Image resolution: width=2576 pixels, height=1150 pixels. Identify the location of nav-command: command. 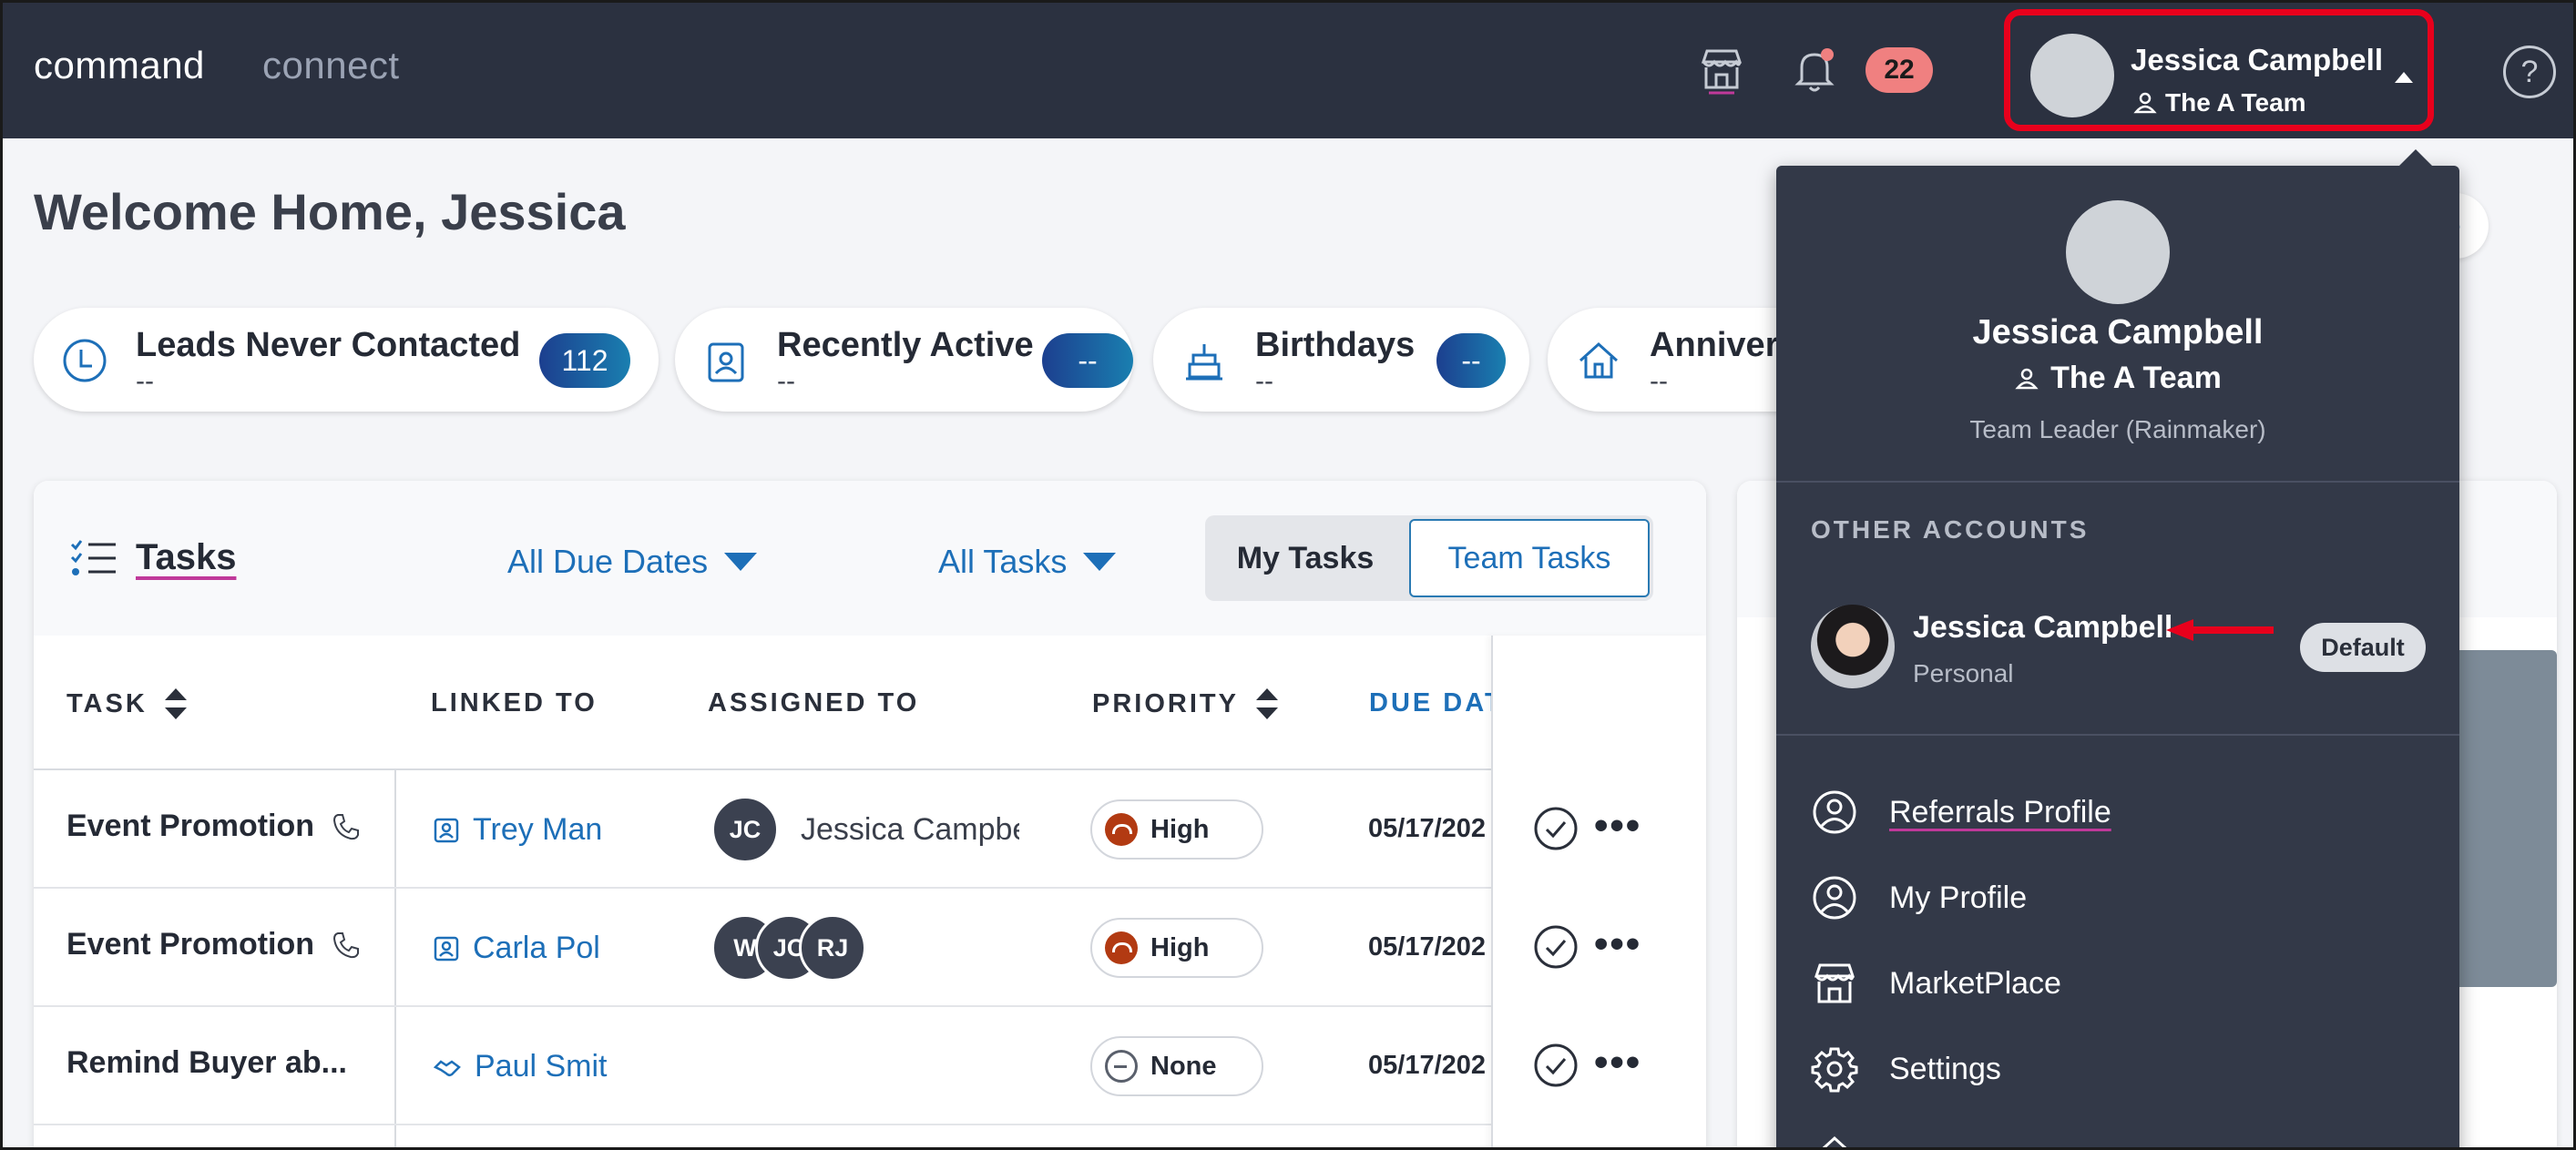
(119, 65).